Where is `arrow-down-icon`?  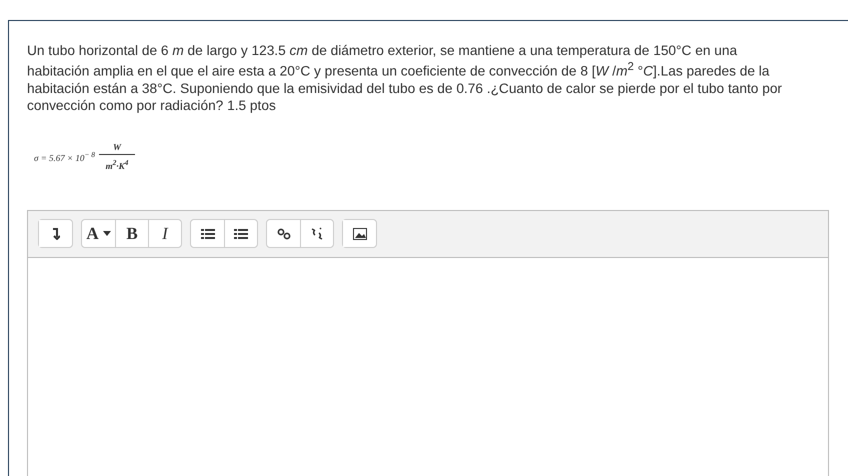
arrow-down-icon is located at coordinates (56, 234).